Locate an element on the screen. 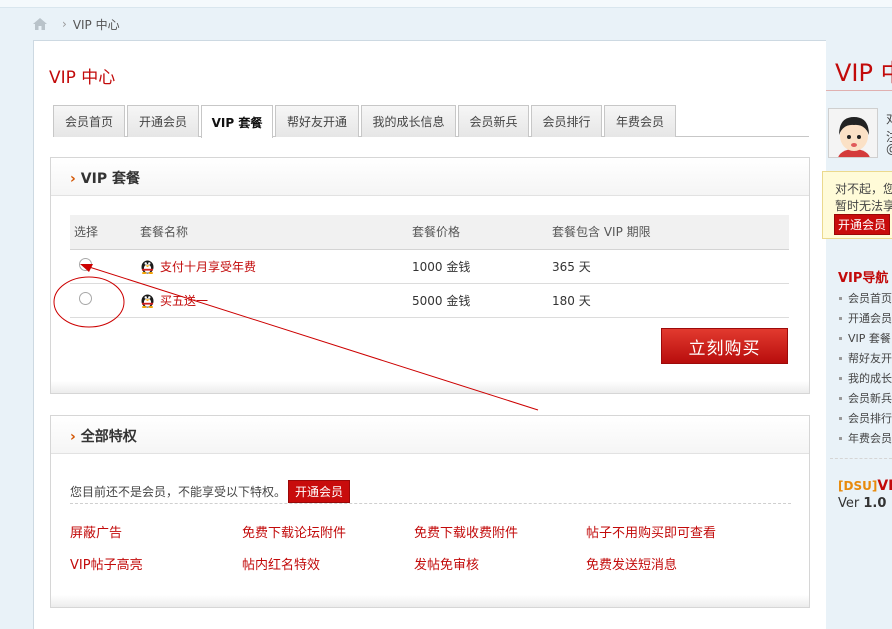 The image size is (892, 629). breadcrumb: › VIP 中心 is located at coordinates (76, 24).